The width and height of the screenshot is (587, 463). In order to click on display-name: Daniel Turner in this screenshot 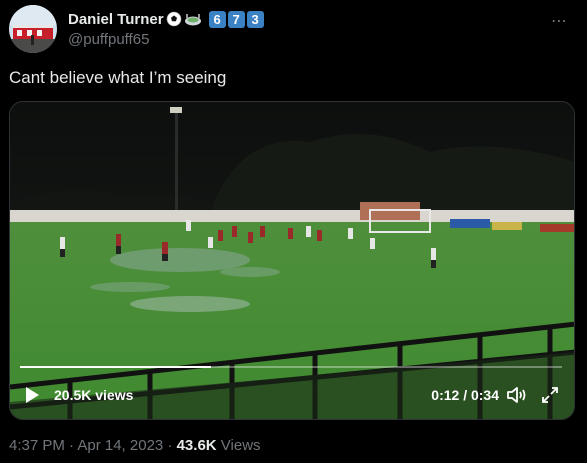, I will do `click(116, 19)`.